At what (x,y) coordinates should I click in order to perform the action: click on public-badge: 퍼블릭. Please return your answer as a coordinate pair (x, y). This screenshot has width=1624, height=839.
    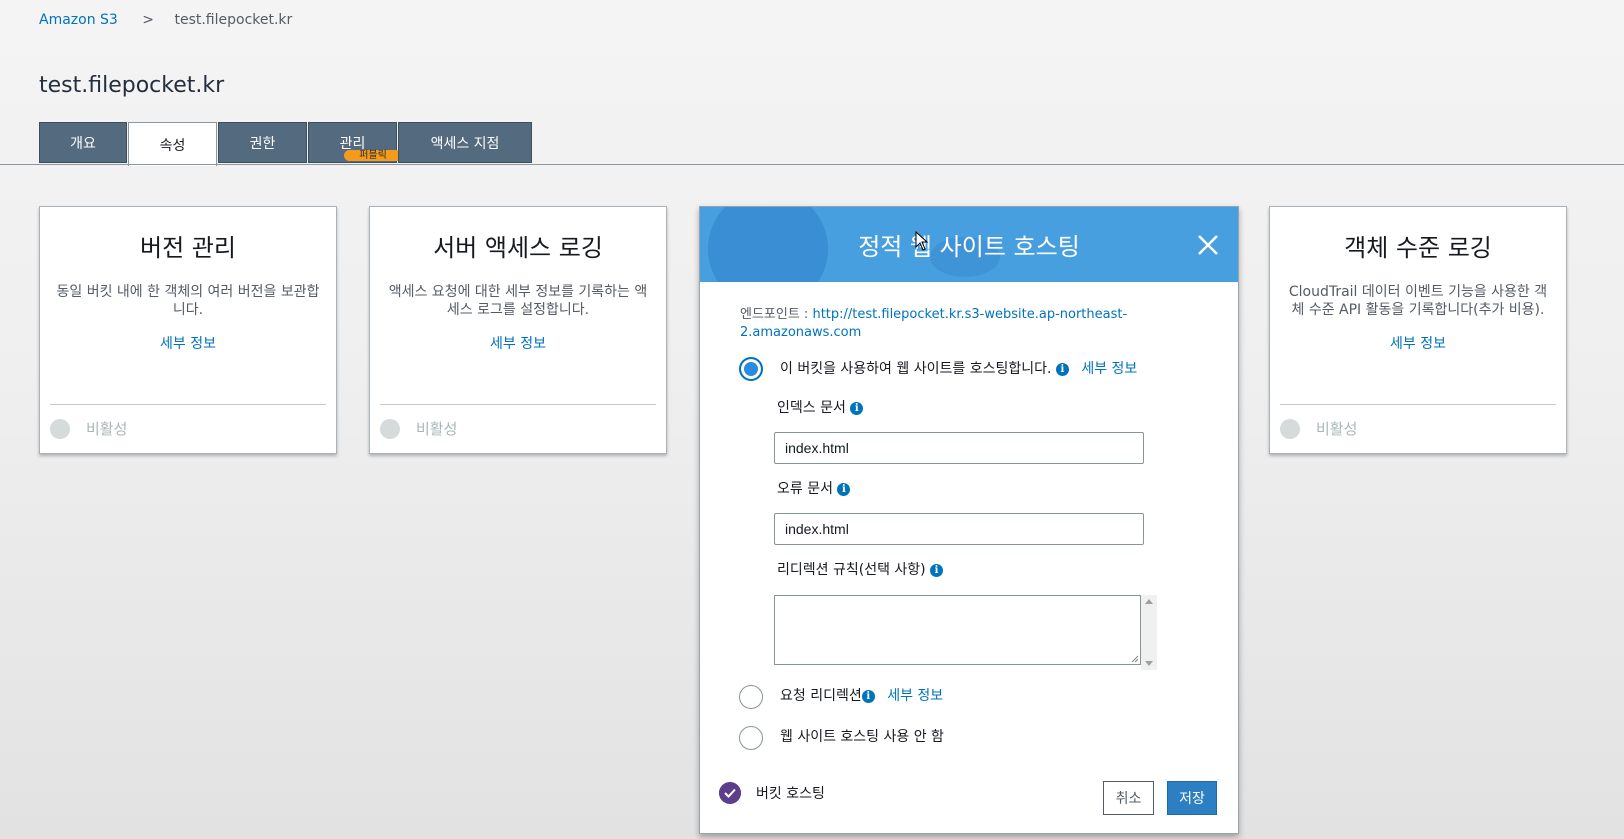
    Looking at the image, I should click on (373, 155).